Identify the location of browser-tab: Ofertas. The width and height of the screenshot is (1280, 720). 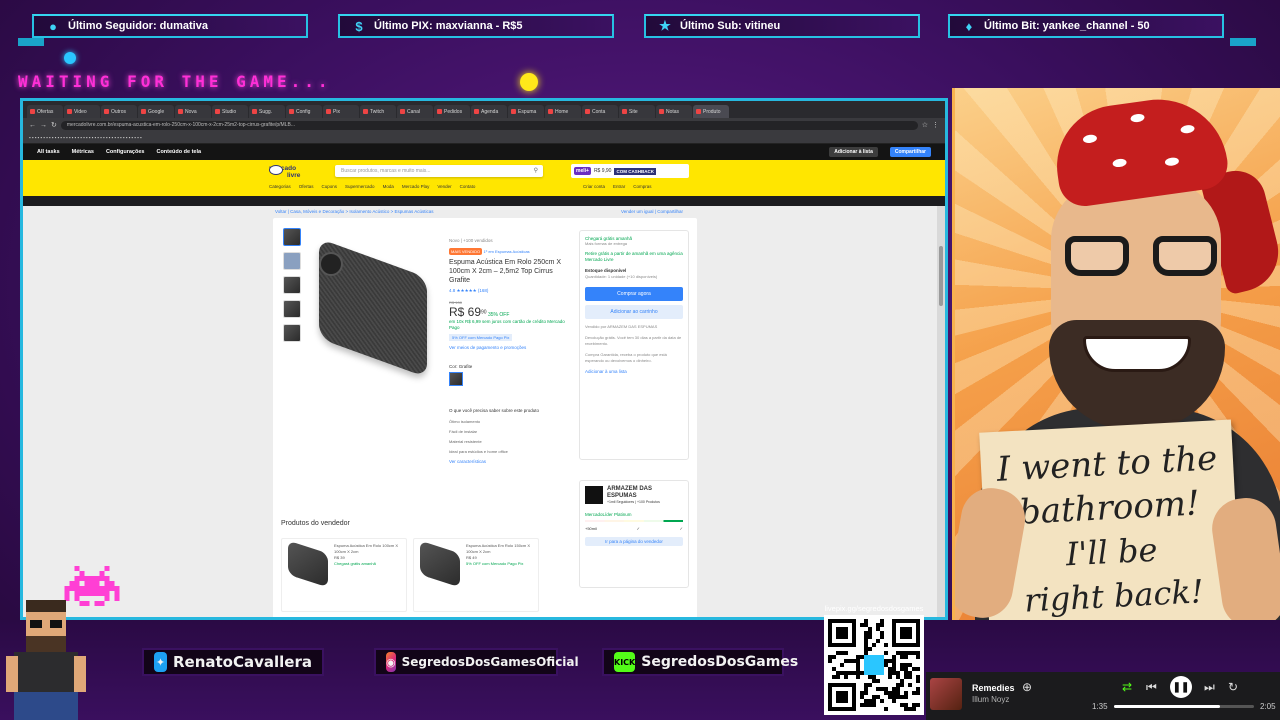
(45, 111).